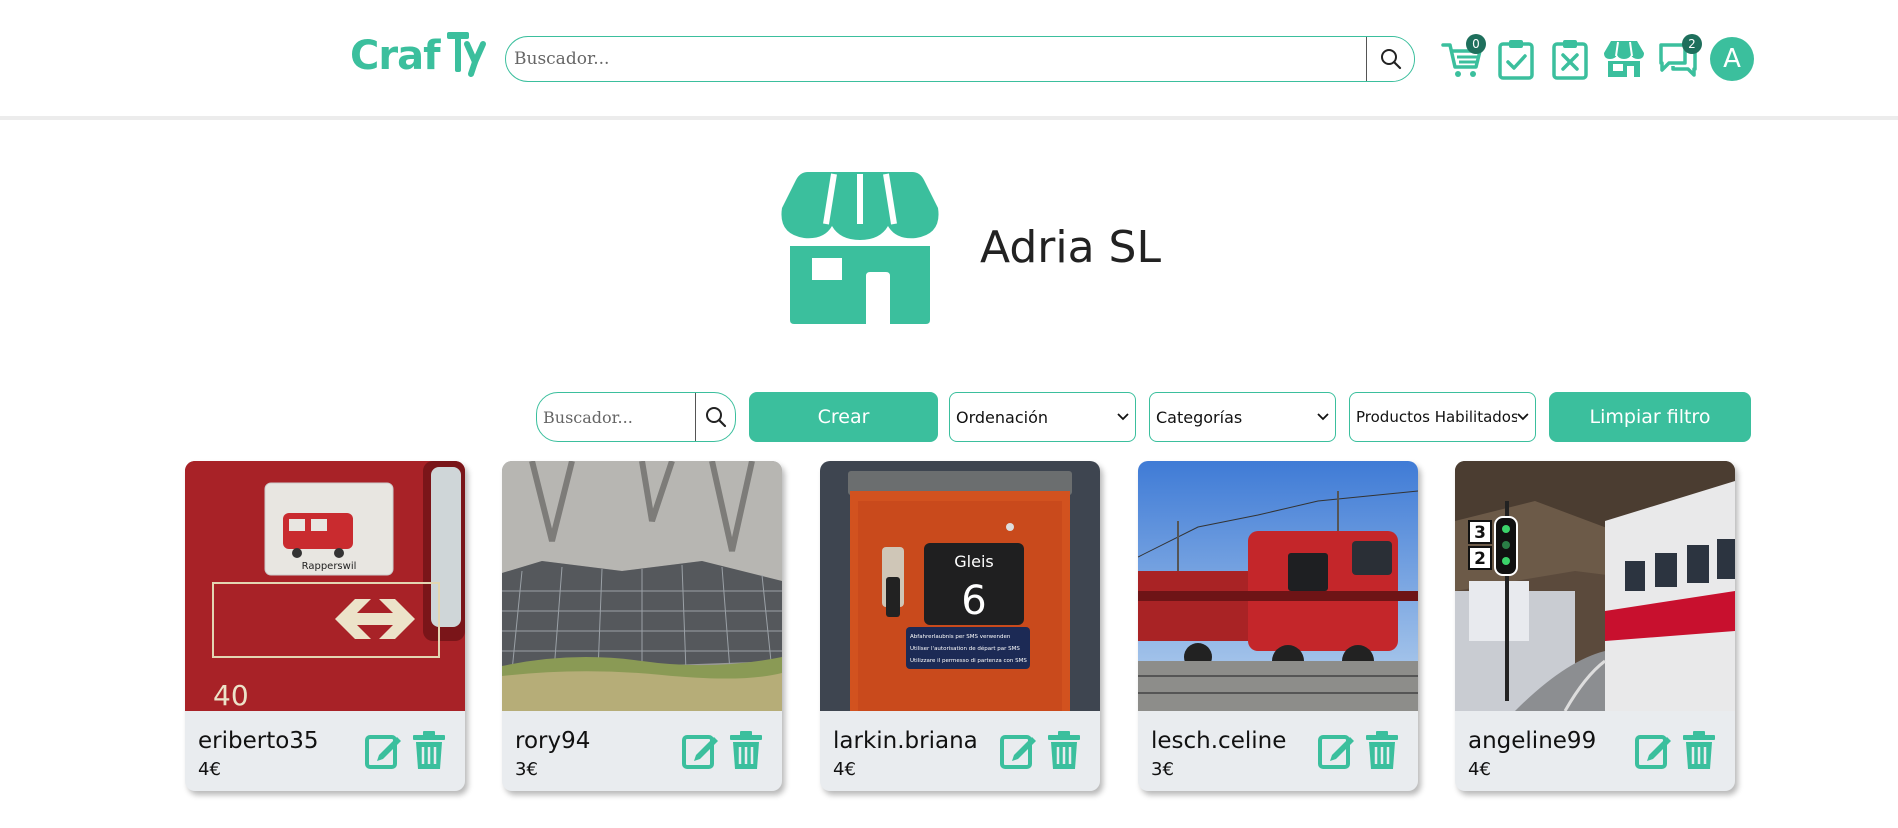 The height and width of the screenshot is (828, 1898). I want to click on platform-info-line: Abfahrerlaubnis per SMS verwenden, so click(960, 637).